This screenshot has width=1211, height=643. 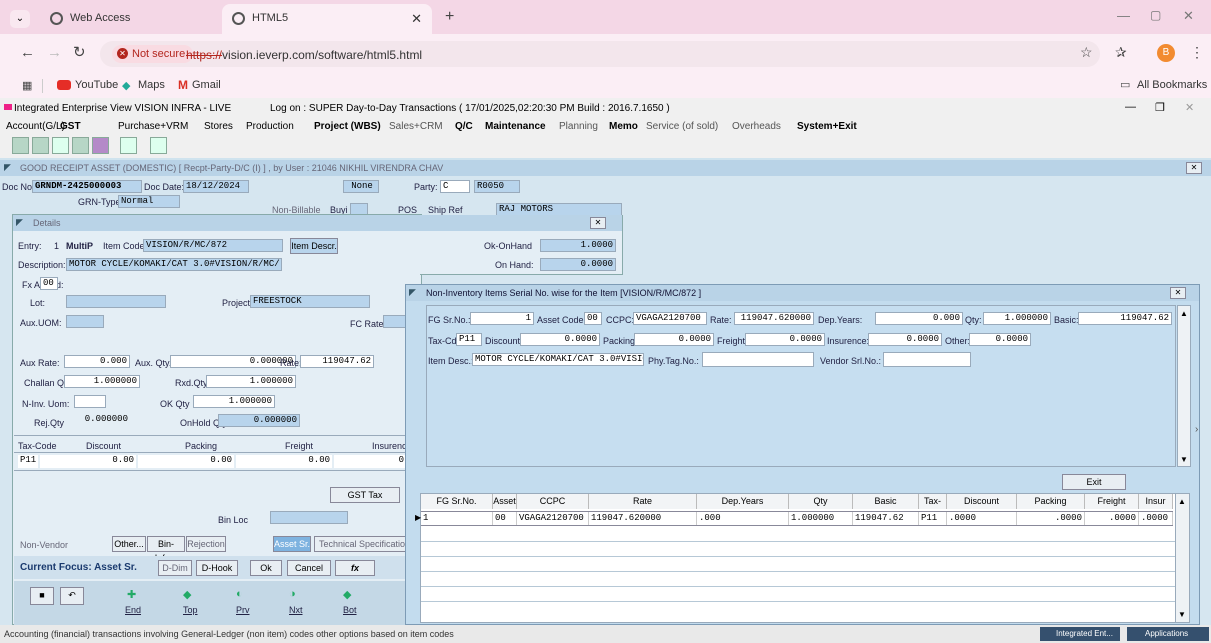 I want to click on fg-srno-field: 1, so click(x=502, y=318).